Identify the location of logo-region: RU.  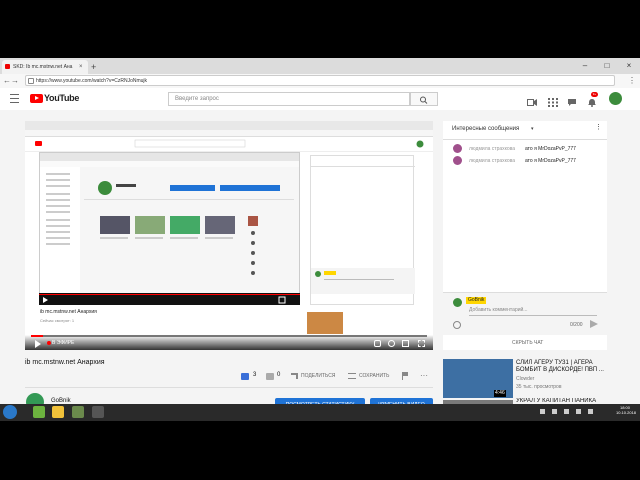
(61, 95).